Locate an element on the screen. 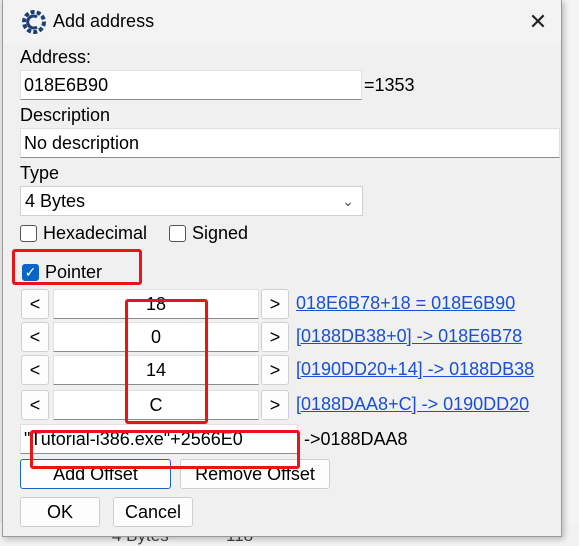 This screenshot has width=579, height=546. type-selected-value: 4 Bytes is located at coordinates (55, 201).